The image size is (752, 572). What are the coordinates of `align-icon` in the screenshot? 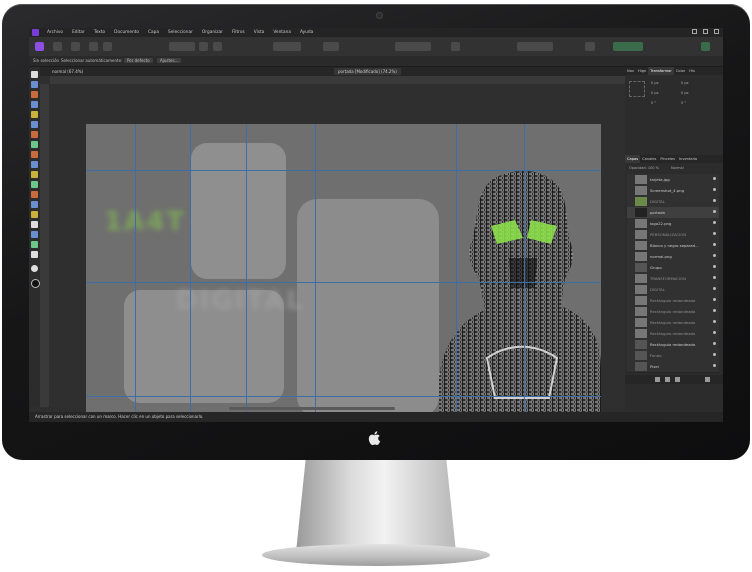 It's located at (590, 46).